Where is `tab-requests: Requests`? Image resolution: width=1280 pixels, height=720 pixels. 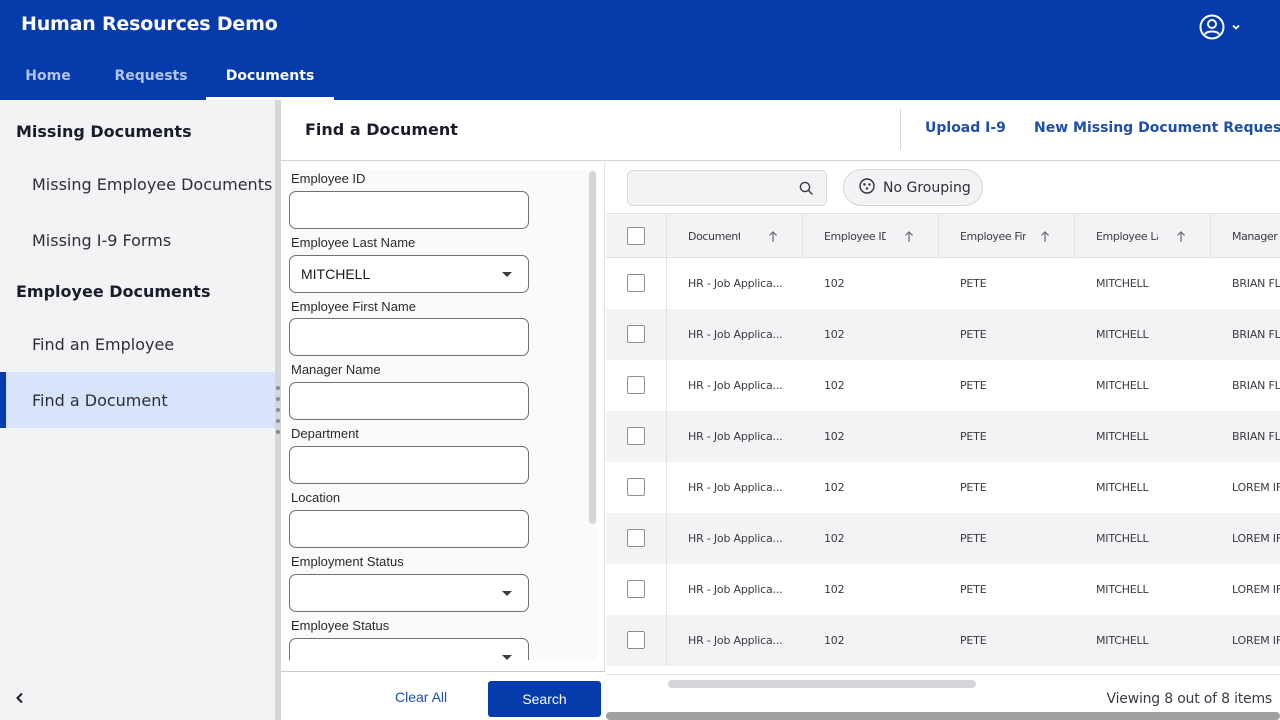 tab-requests: Requests is located at coordinates (151, 76).